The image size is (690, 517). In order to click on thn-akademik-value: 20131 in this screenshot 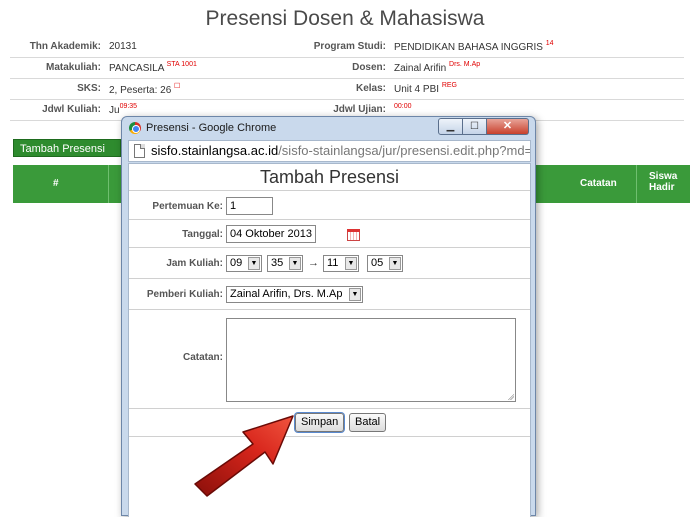, I will do `click(202, 47)`.